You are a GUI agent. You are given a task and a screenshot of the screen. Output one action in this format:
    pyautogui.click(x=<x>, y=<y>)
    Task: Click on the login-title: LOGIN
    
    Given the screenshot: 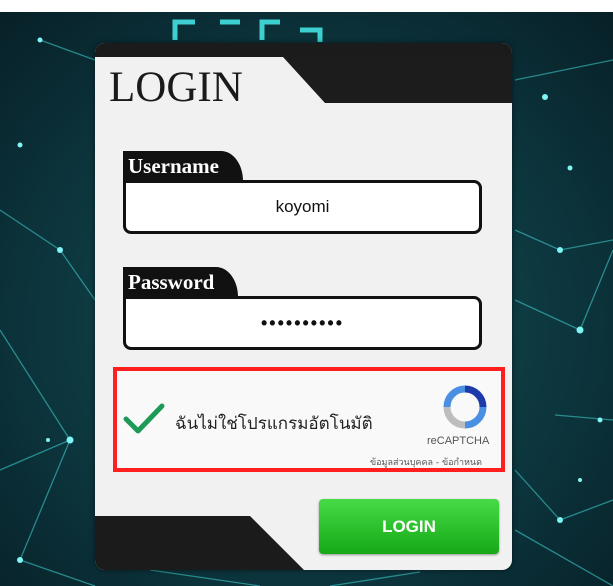 What is the action you would take?
    pyautogui.click(x=176, y=87)
    